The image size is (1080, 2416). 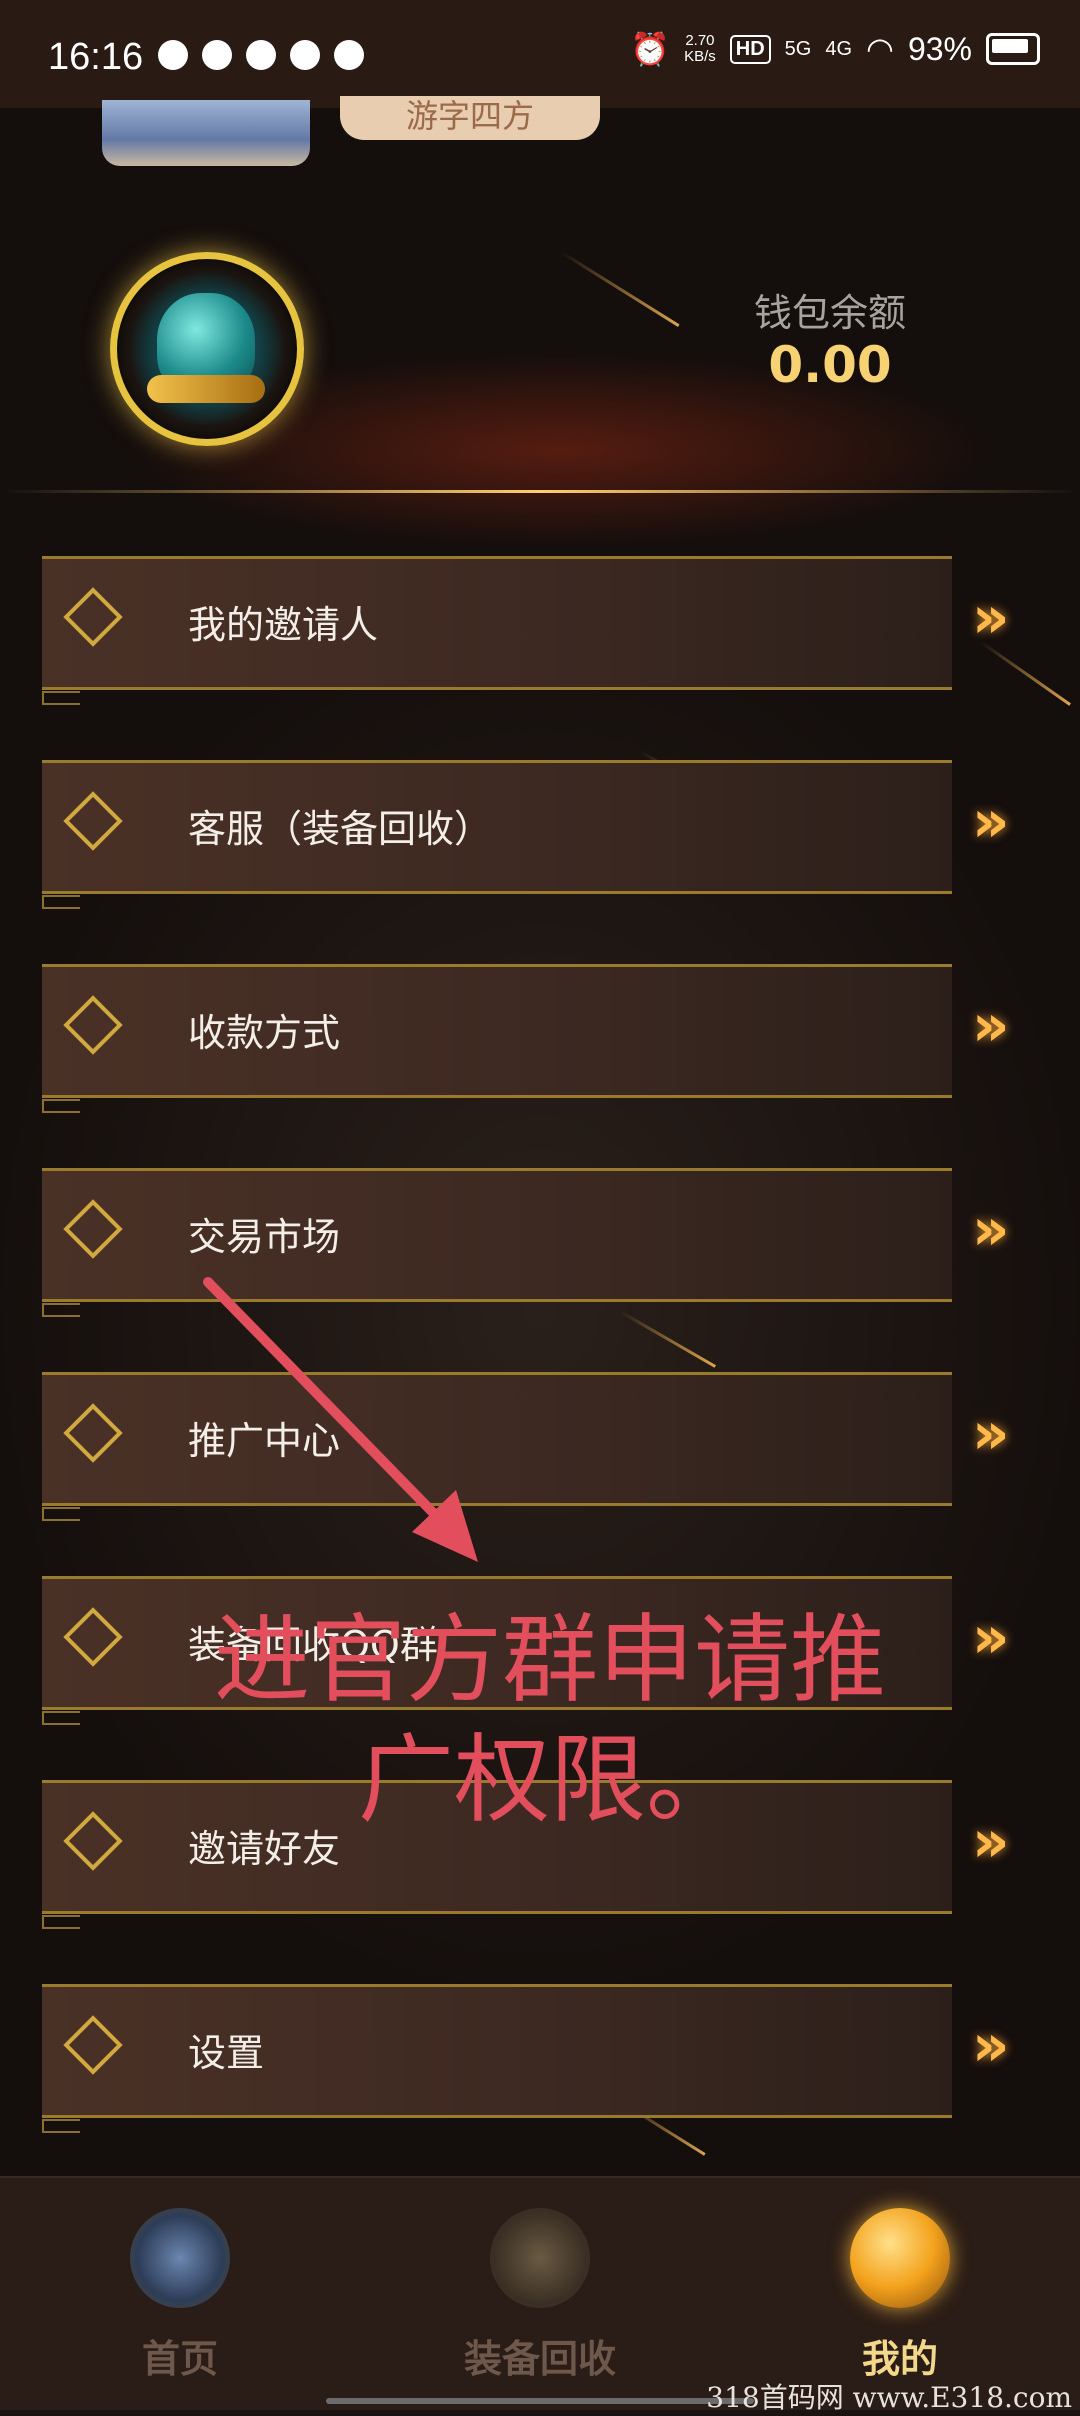 I want to click on fist-emblem-icon, so click(x=180, y=2258).